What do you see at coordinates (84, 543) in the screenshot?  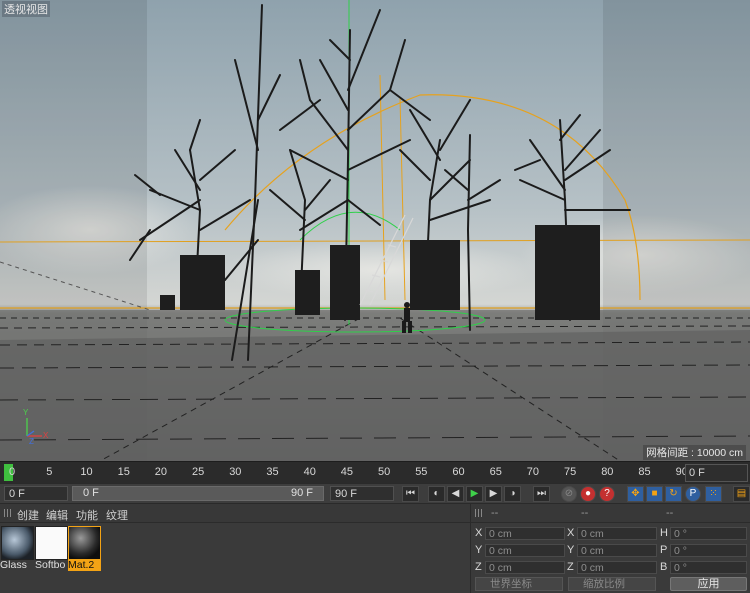 I see `material-swatch-mat2` at bounding box center [84, 543].